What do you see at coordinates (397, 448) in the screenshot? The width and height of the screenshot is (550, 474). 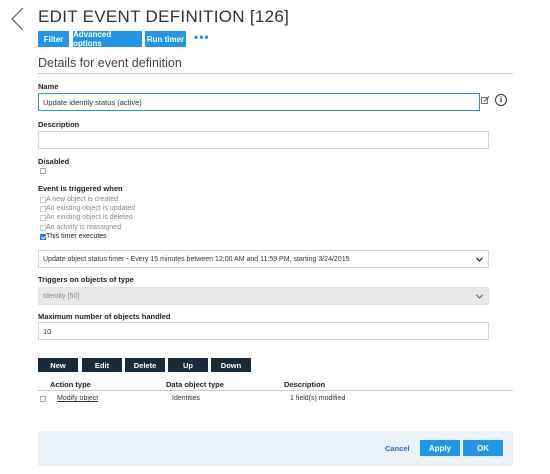 I see `cancel-button: Cancel` at bounding box center [397, 448].